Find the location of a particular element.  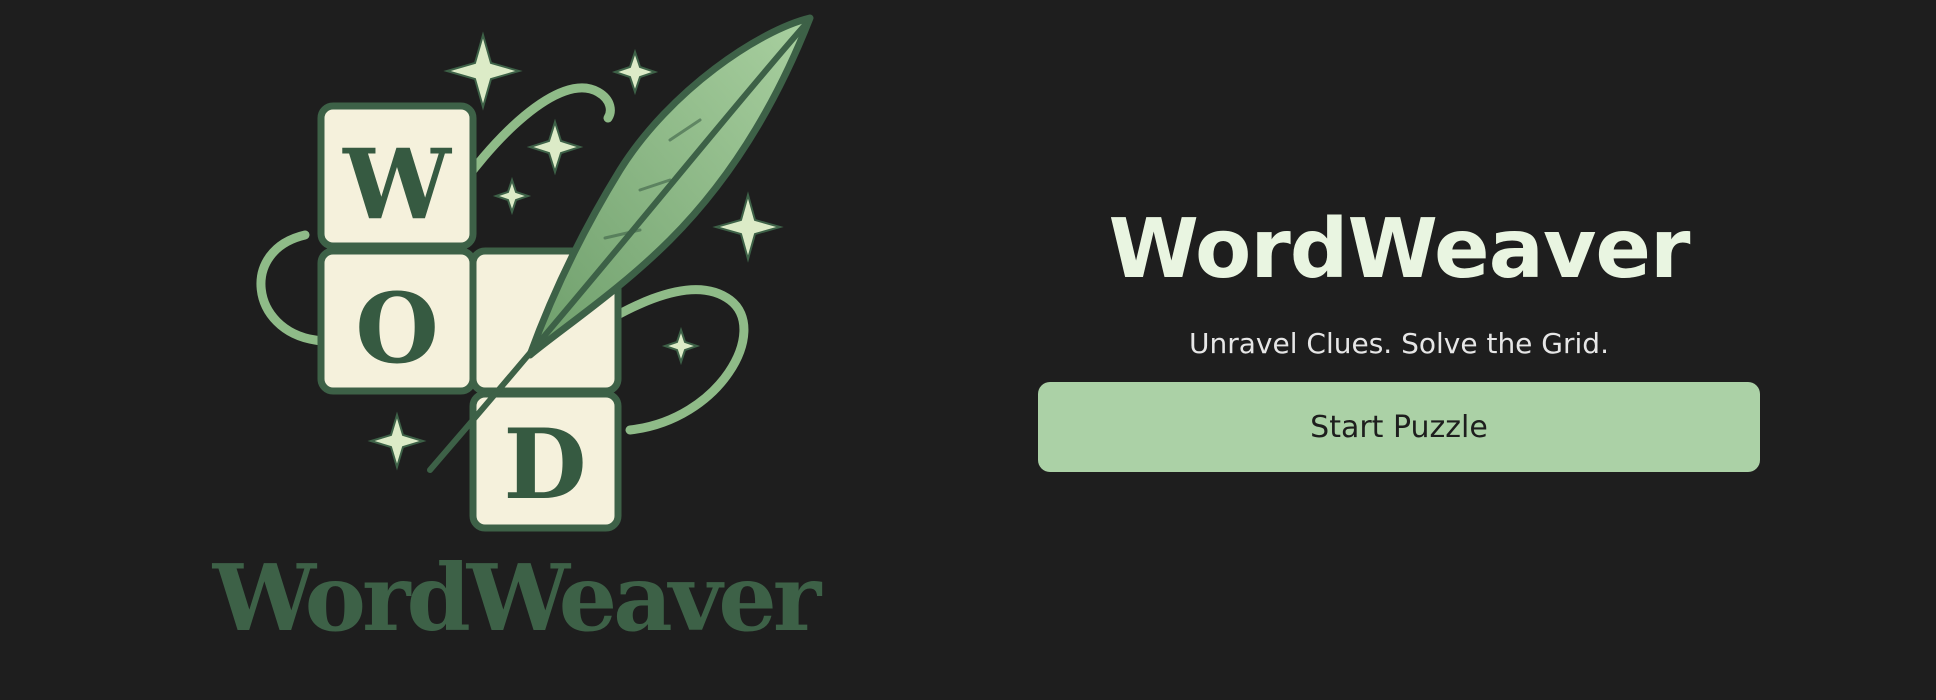

tile-o-left-letter: O is located at coordinates (397, 328).